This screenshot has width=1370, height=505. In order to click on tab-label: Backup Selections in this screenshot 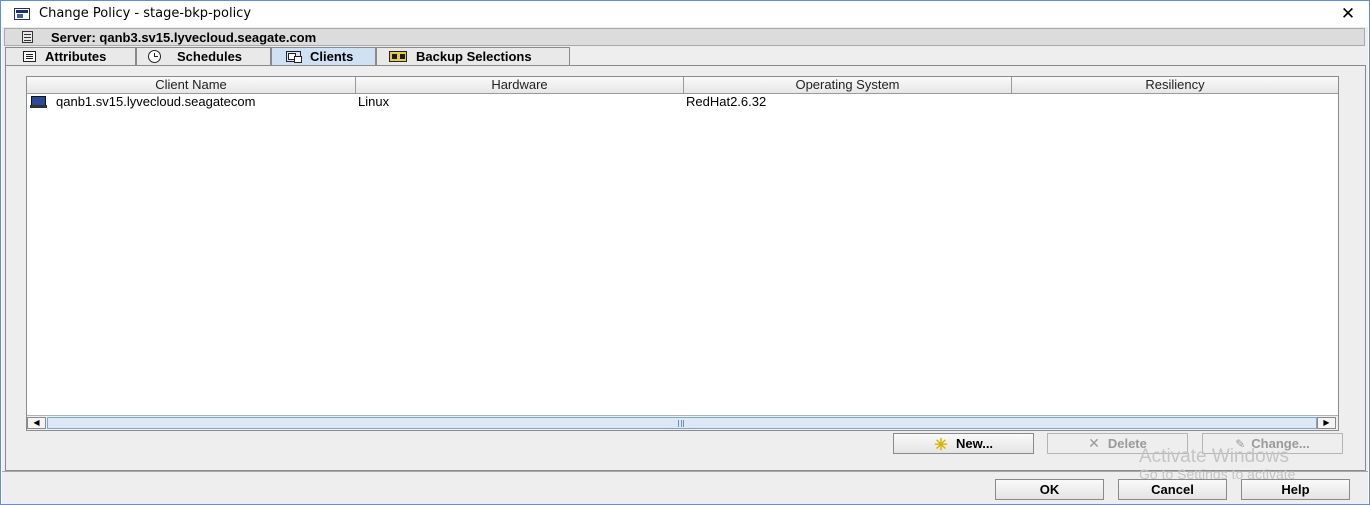, I will do `click(474, 56)`.